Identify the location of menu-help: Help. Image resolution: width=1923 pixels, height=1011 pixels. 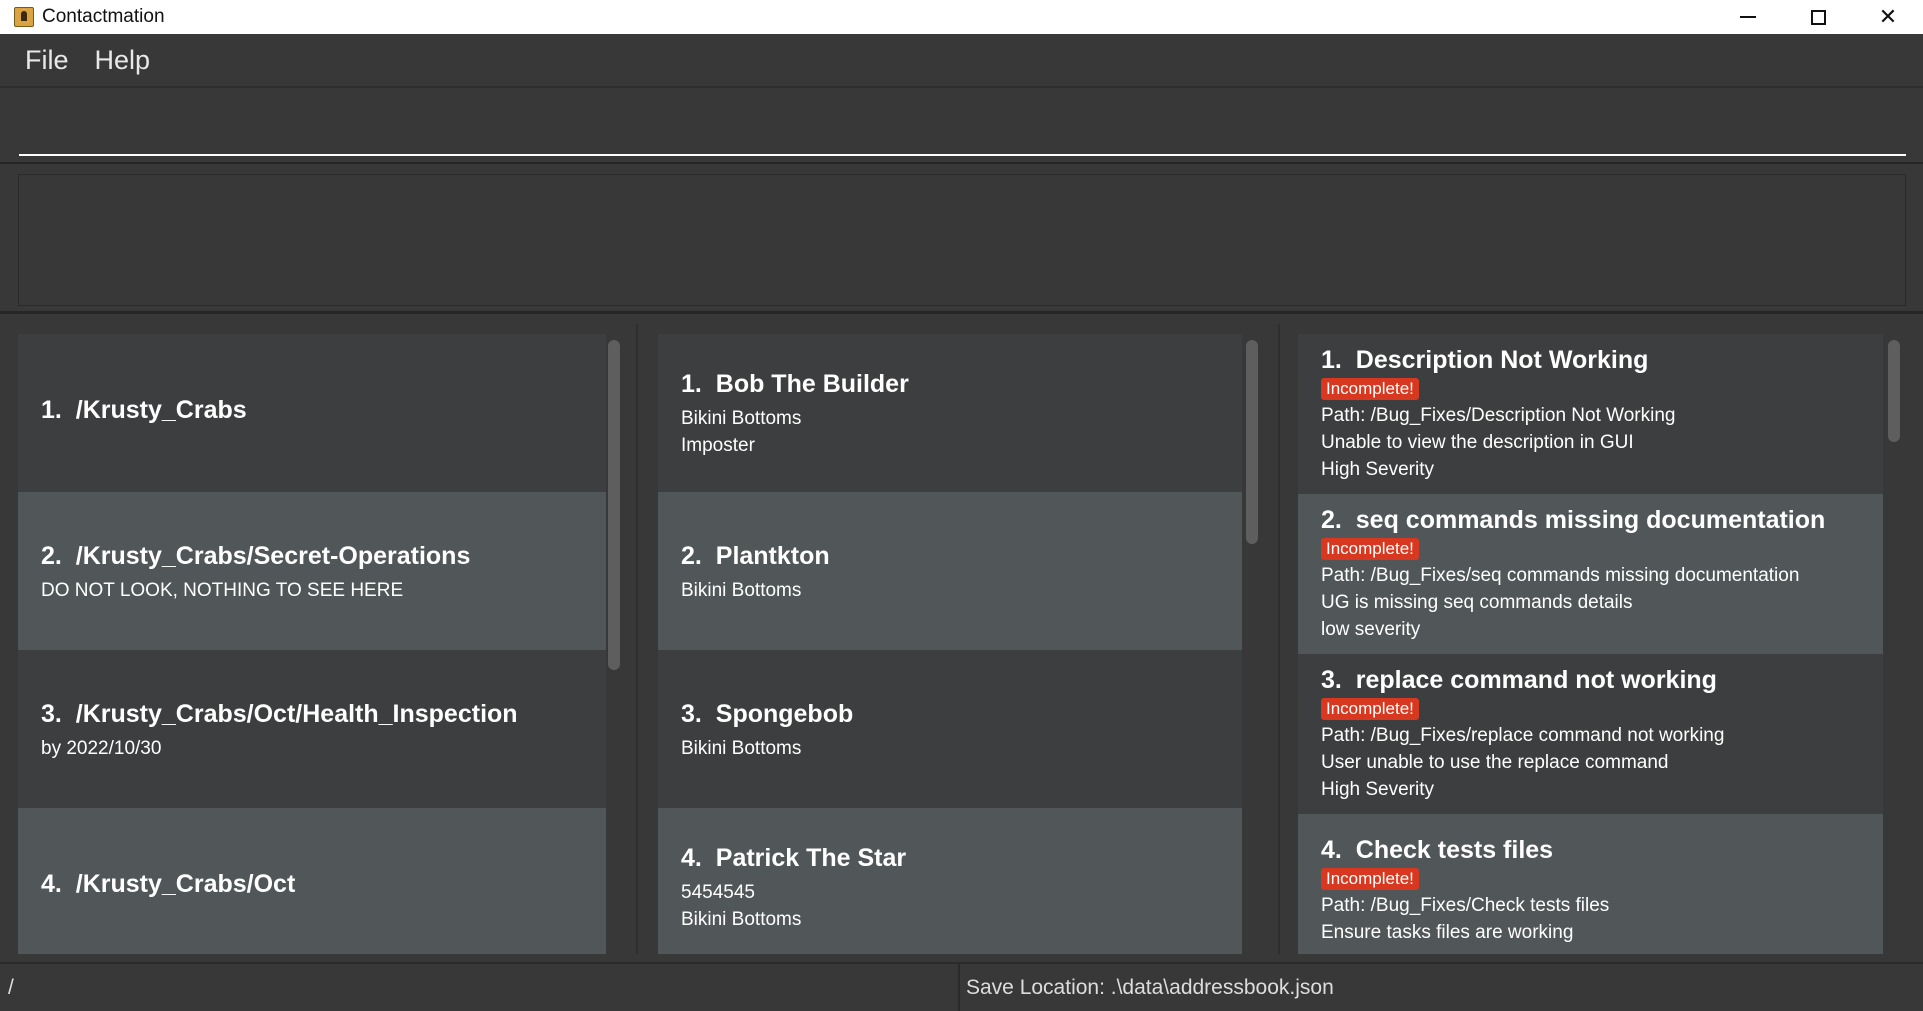
(123, 60).